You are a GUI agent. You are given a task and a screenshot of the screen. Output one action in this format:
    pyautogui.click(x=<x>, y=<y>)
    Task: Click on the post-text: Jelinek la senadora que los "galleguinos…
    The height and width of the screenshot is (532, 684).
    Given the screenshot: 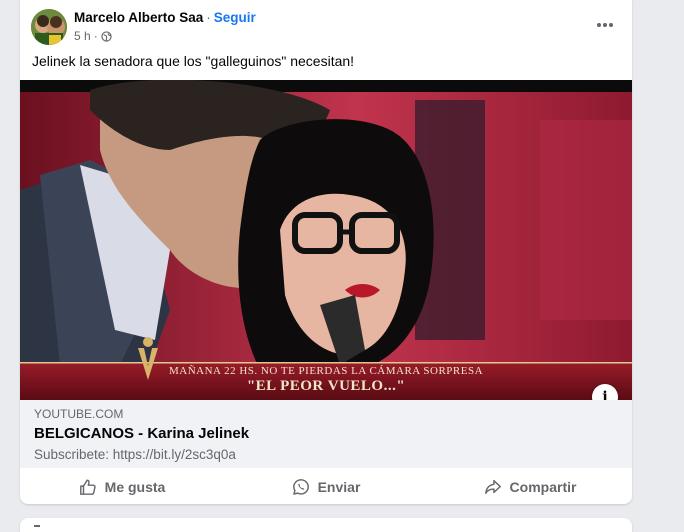 What is the action you would take?
    pyautogui.click(x=193, y=61)
    